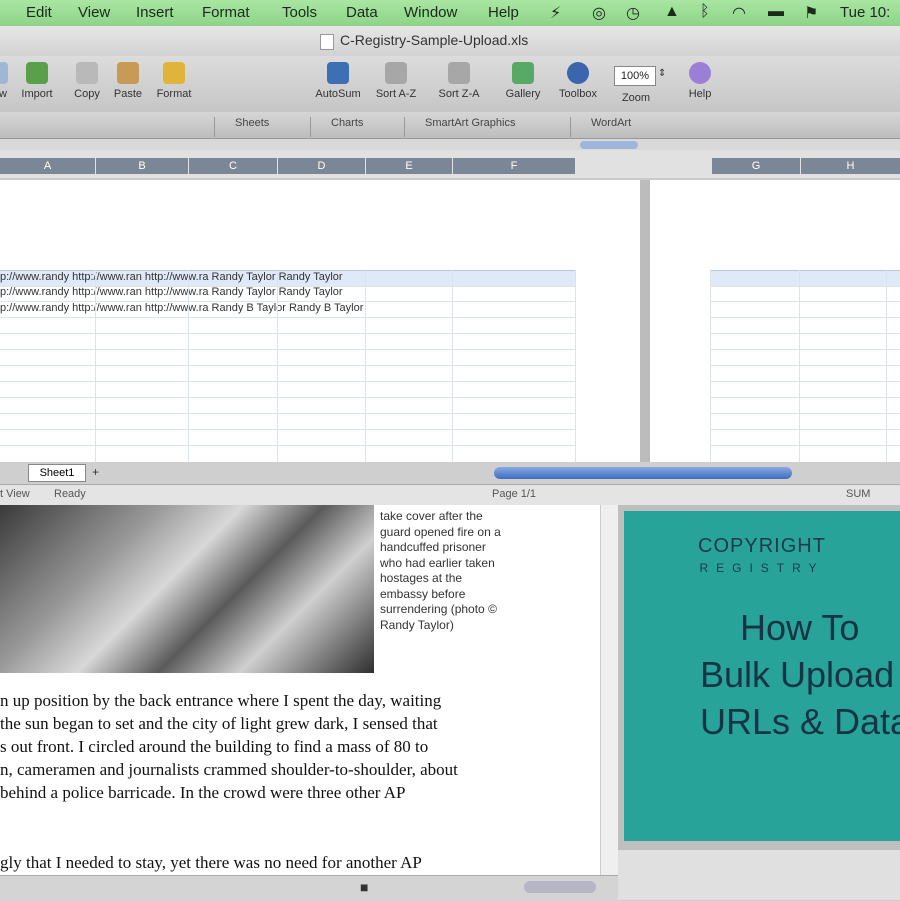 This screenshot has height=901, width=900. What do you see at coordinates (700, 78) in the screenshot?
I see `help-button: Help` at bounding box center [700, 78].